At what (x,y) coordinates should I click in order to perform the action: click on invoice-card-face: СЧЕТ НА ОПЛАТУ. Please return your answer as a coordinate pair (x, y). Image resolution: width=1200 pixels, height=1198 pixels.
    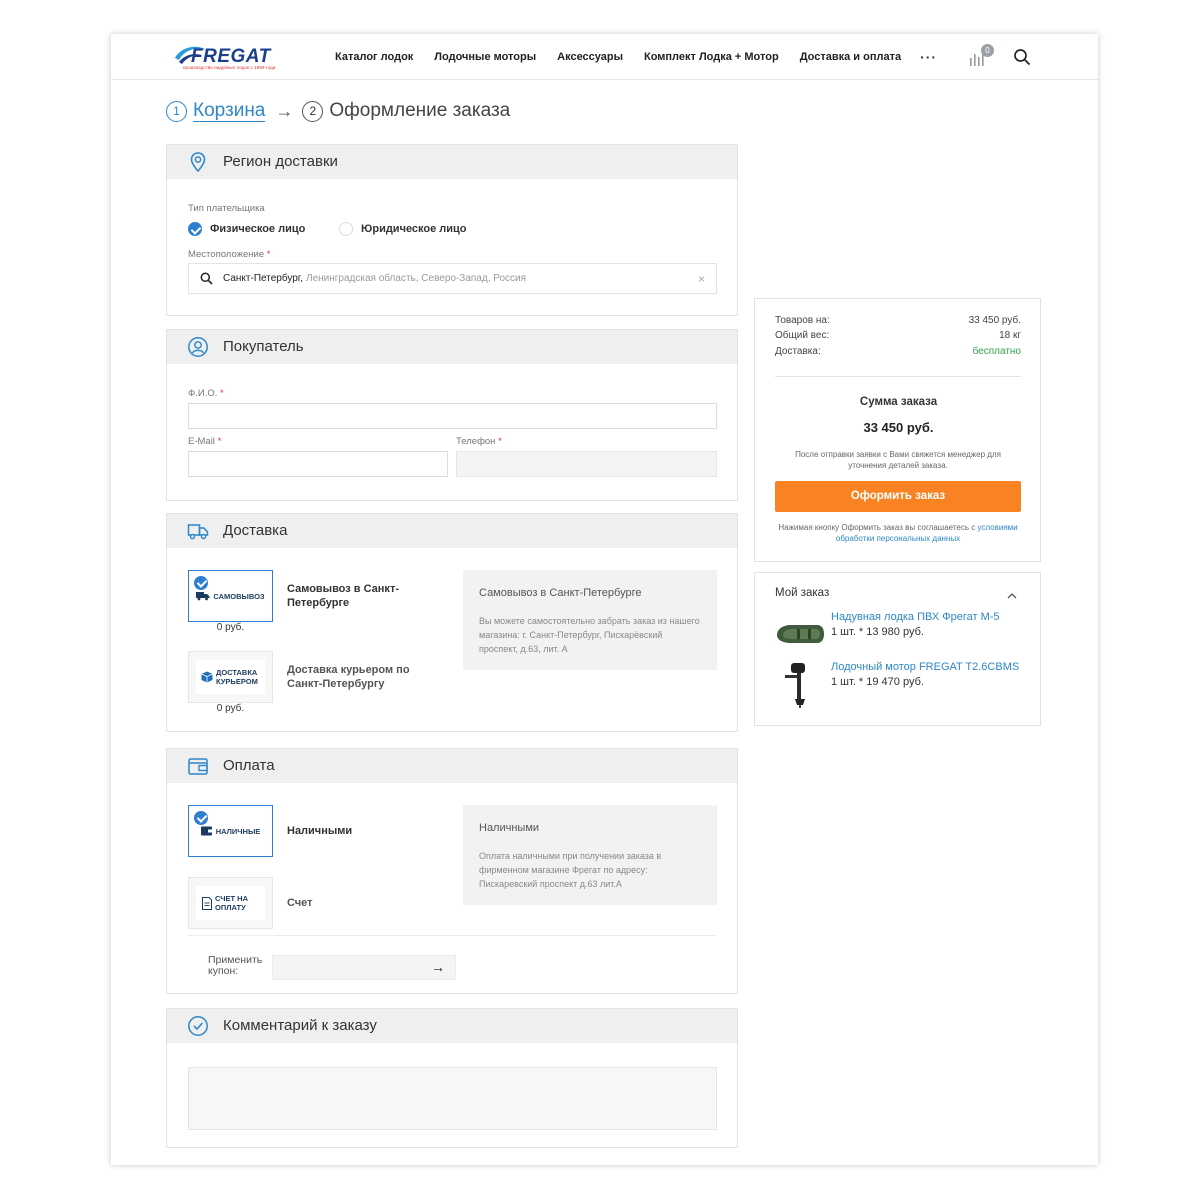
    Looking at the image, I should click on (230, 903).